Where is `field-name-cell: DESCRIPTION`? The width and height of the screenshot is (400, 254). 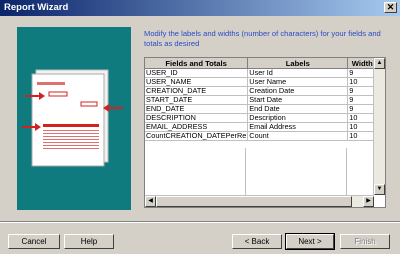
field-name-cell: DESCRIPTION is located at coordinates (197, 118).